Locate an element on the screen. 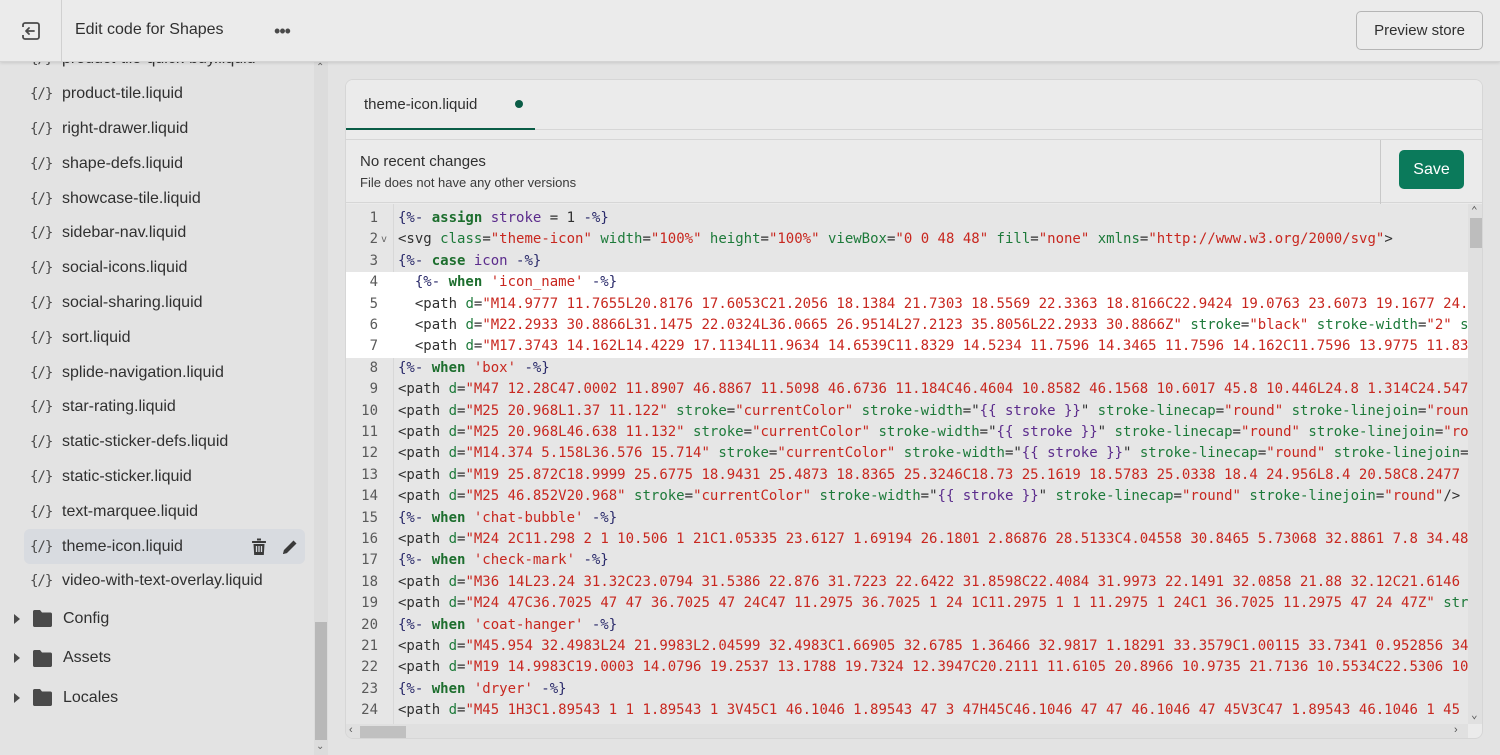 The image size is (1500, 755). file-item: {/} splide-navigation.liquid is located at coordinates (157, 372).